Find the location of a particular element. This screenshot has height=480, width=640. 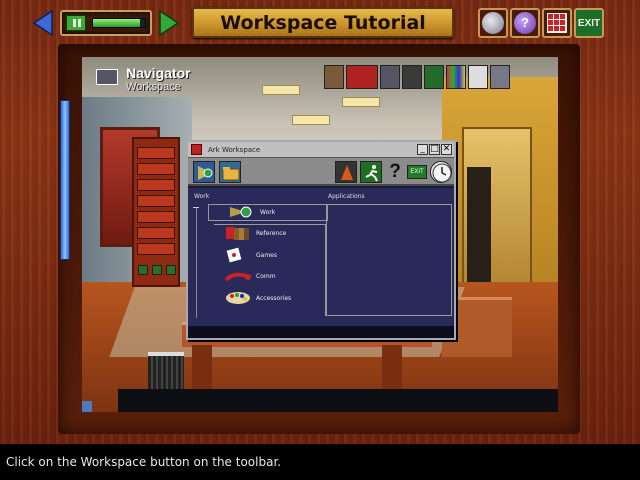

books-icon is located at coordinates (237, 233).